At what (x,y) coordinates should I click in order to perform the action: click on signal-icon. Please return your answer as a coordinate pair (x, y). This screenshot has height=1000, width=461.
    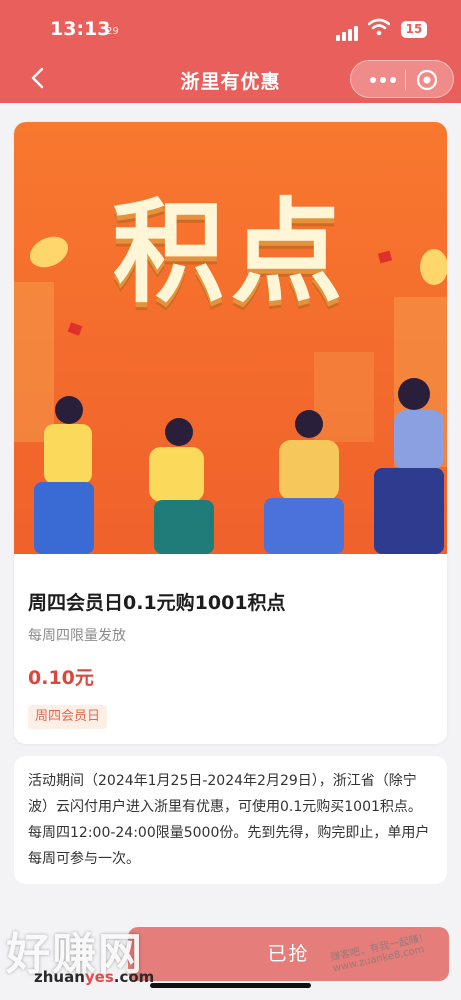
    Looking at the image, I should click on (348, 31).